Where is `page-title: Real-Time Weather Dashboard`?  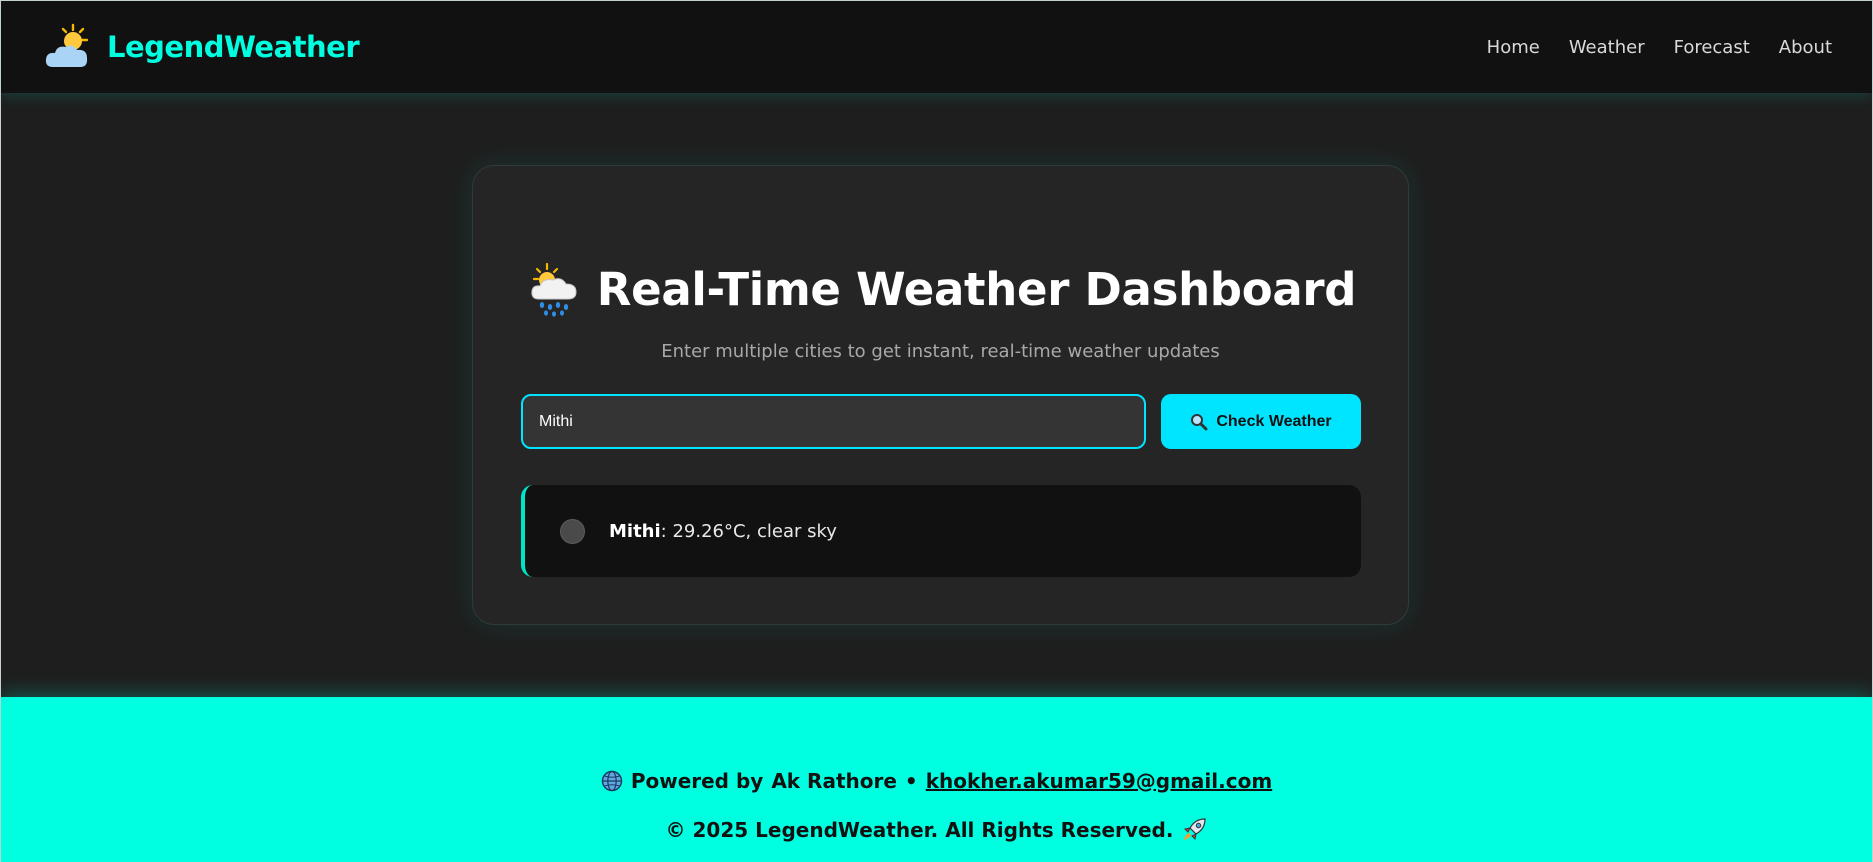
page-title: Real-Time Weather Dashboard is located at coordinates (976, 289).